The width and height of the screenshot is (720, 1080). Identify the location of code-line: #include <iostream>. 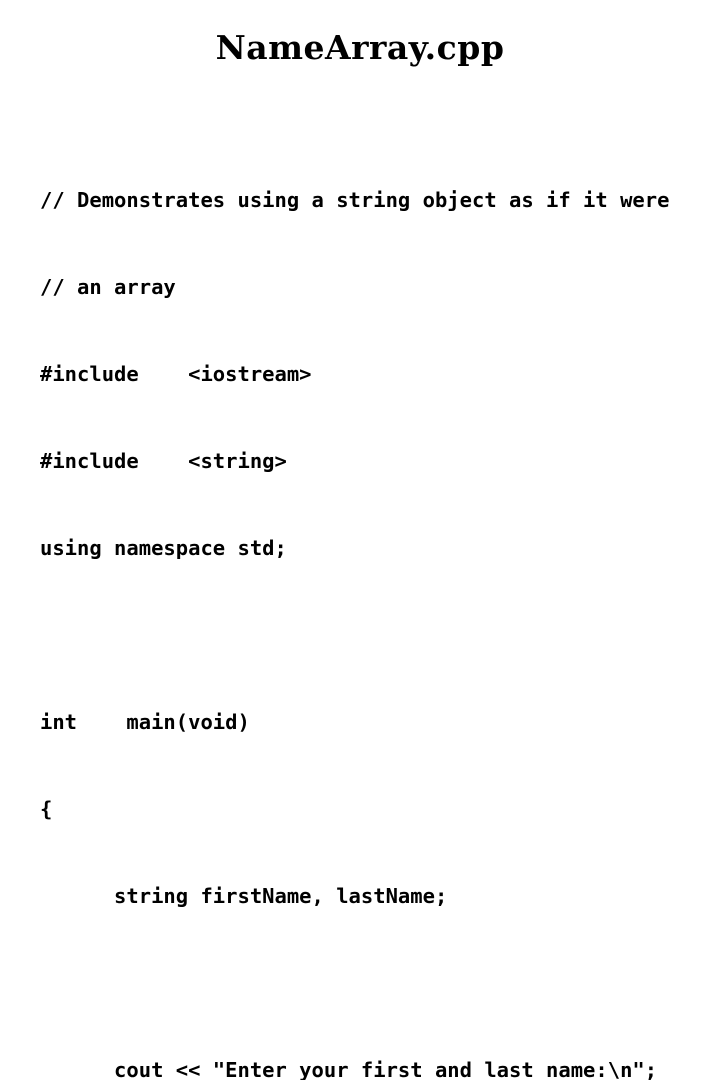
(176, 374).